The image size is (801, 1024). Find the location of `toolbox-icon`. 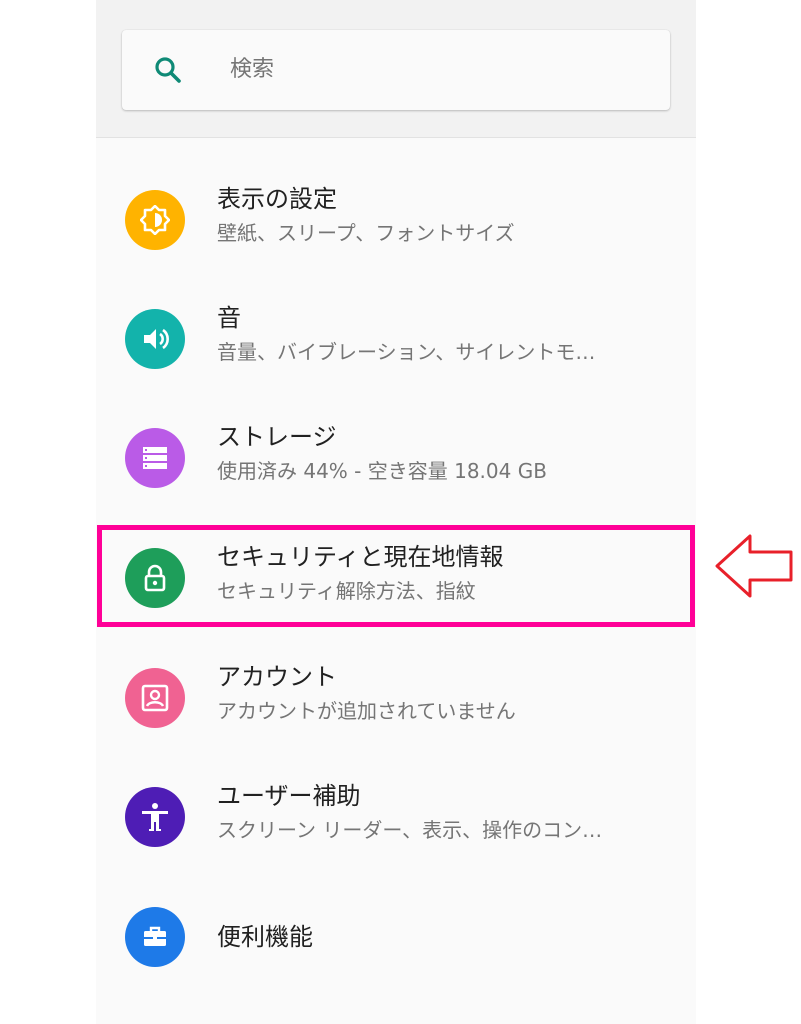

toolbox-icon is located at coordinates (155, 937).